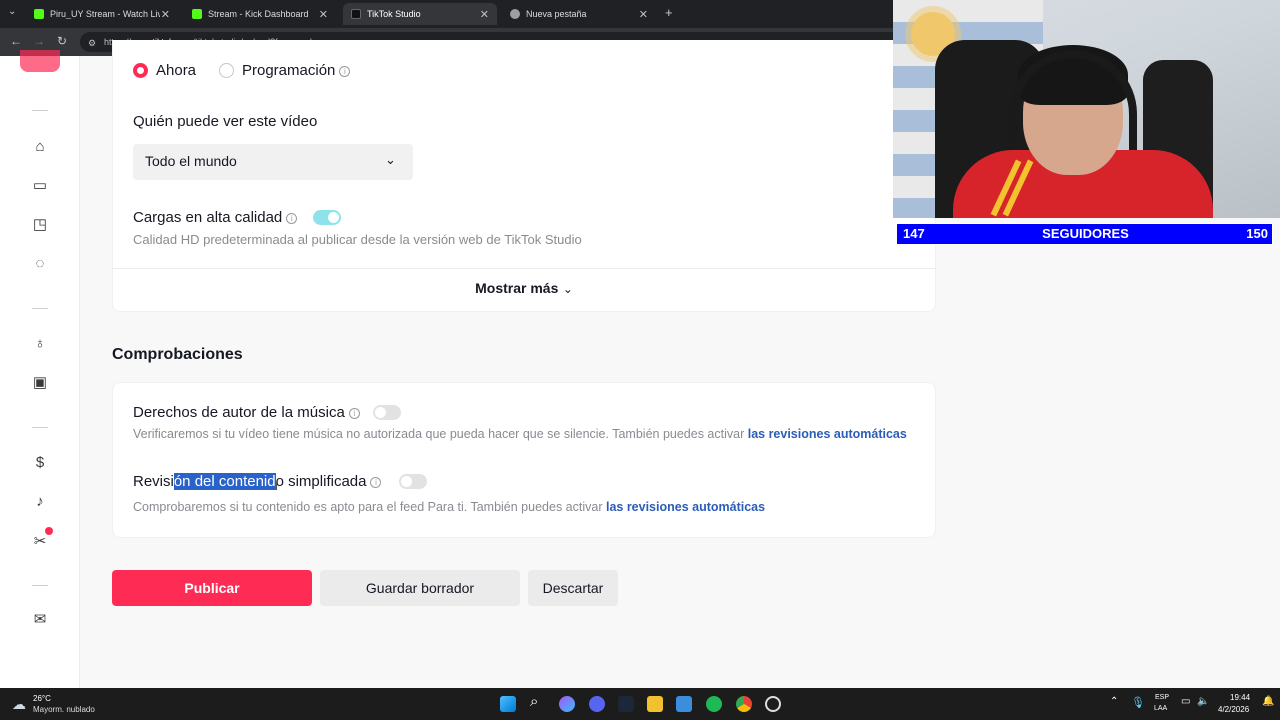  What do you see at coordinates (277, 487) in the screenshot?
I see `text-cursor-icon: I` at bounding box center [277, 487].